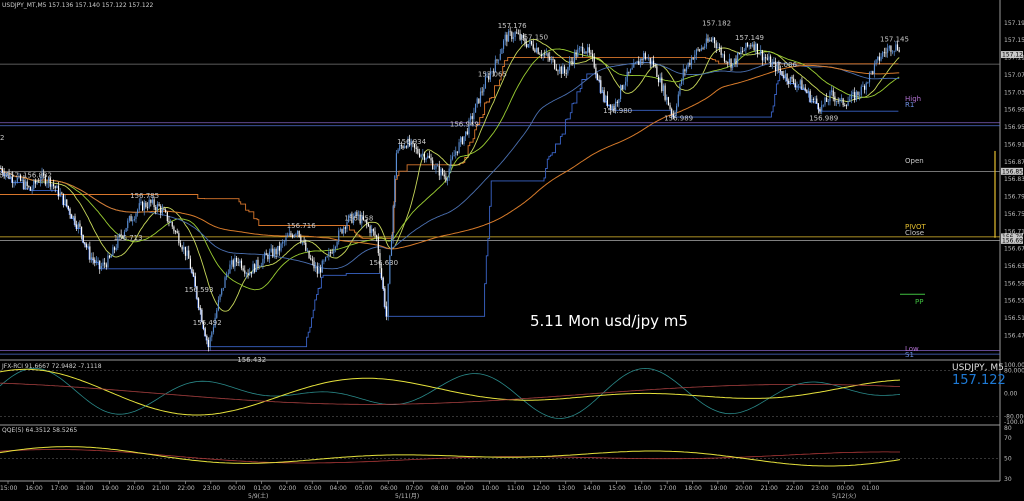 This screenshot has width=1024, height=501. Describe the element at coordinates (1014, 179) in the screenshot. I see `price-tick: 156.835` at that location.